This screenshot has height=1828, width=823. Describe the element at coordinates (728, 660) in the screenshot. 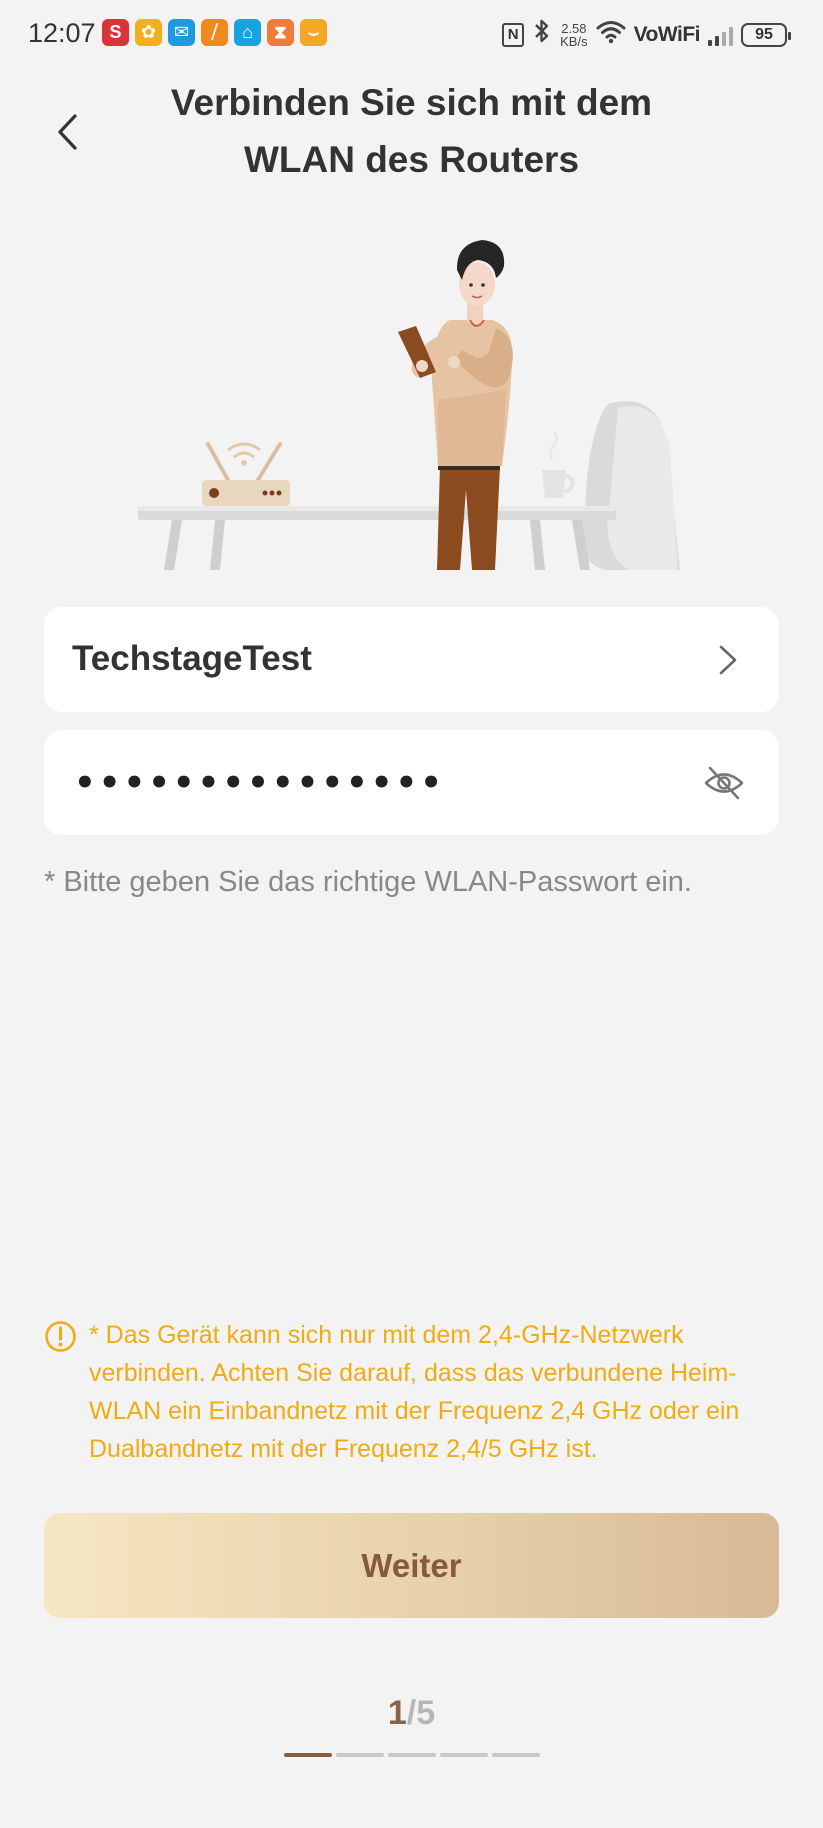

I see `chevron-right-icon` at that location.